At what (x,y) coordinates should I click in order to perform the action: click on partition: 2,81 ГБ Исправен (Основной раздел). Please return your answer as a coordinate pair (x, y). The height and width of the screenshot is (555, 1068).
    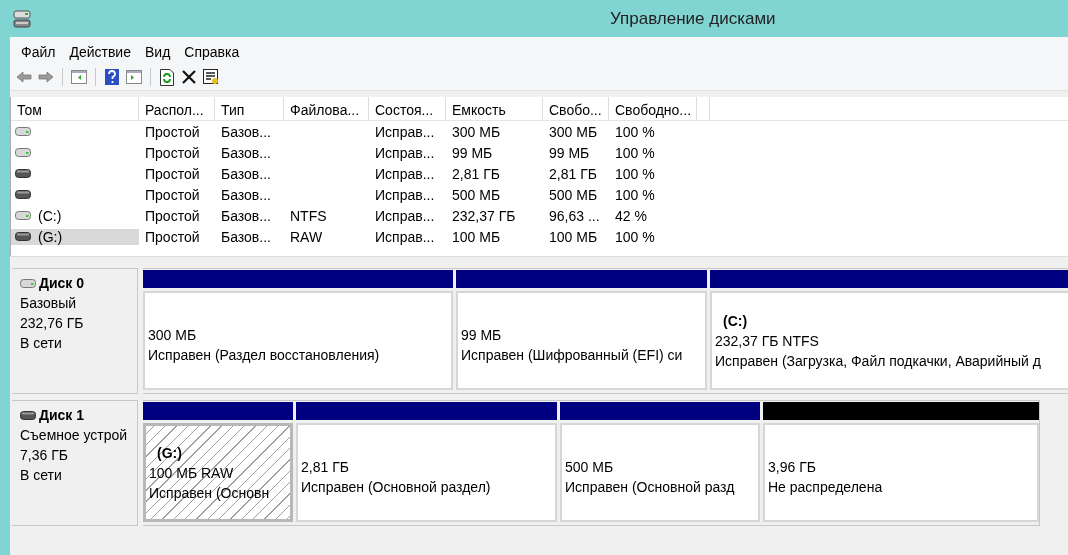
    Looking at the image, I should click on (426, 462).